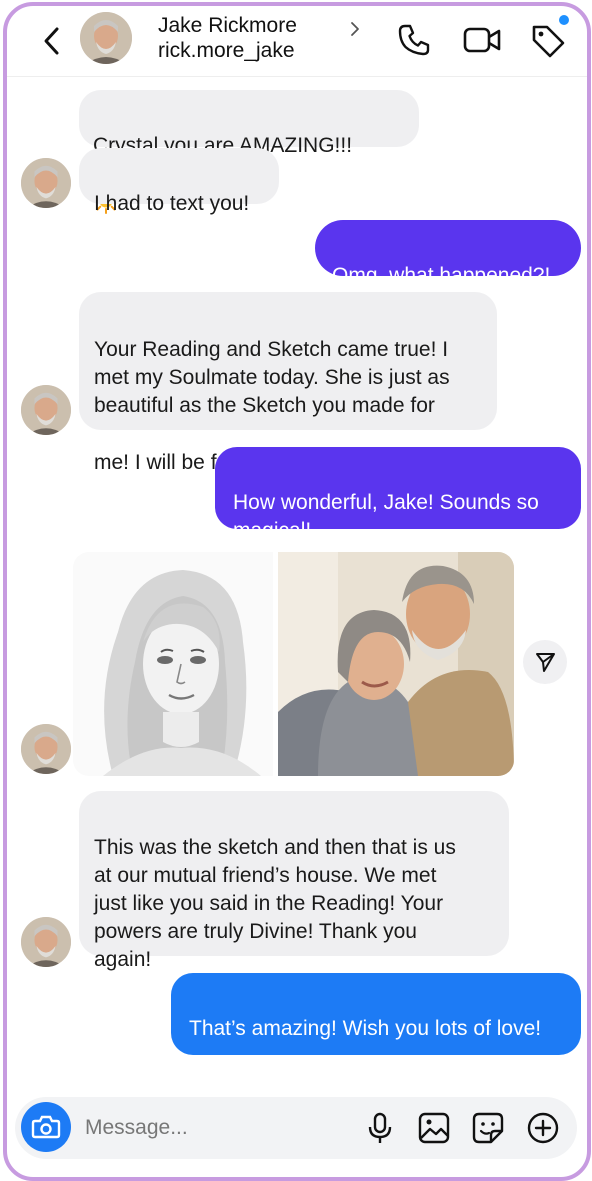 The width and height of the screenshot is (592, 1181). Describe the element at coordinates (52, 41) in the screenshot. I see `chevron-left-icon` at that location.